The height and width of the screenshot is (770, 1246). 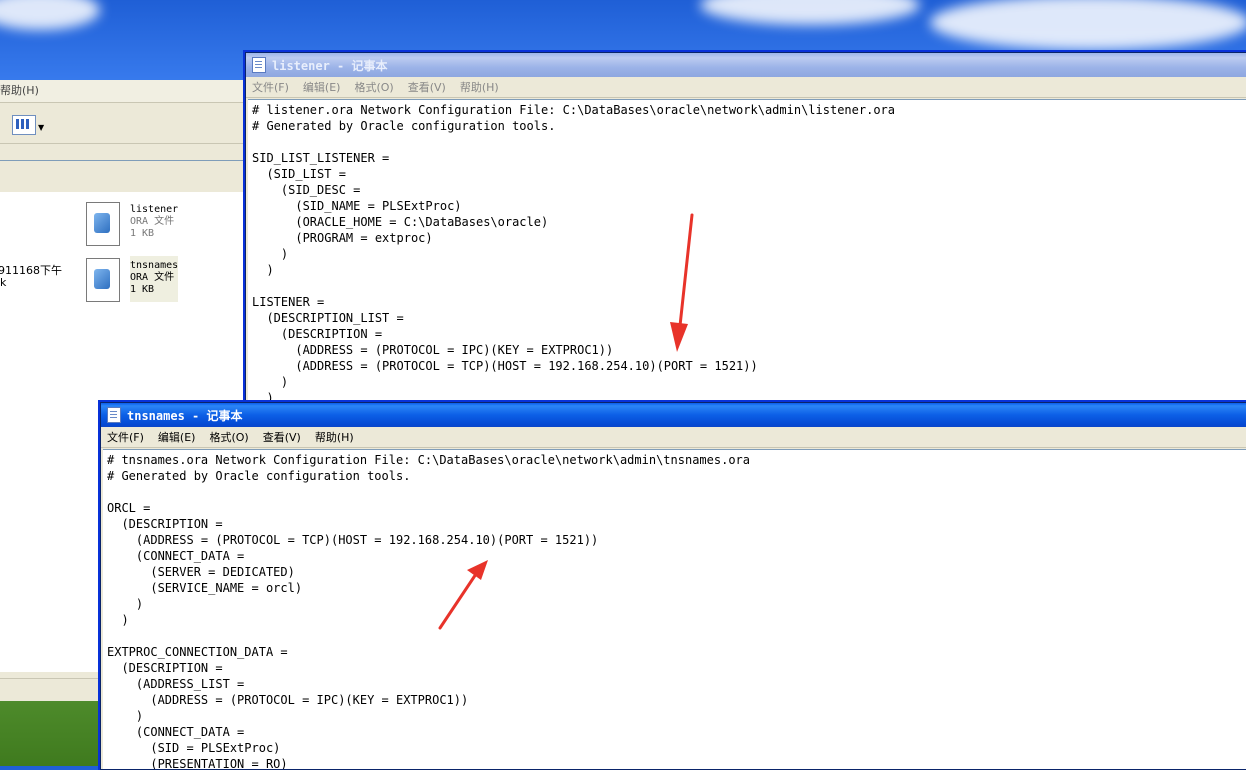 What do you see at coordinates (19, 90) in the screenshot?
I see `explorer-menu-help: 帮助(H)` at bounding box center [19, 90].